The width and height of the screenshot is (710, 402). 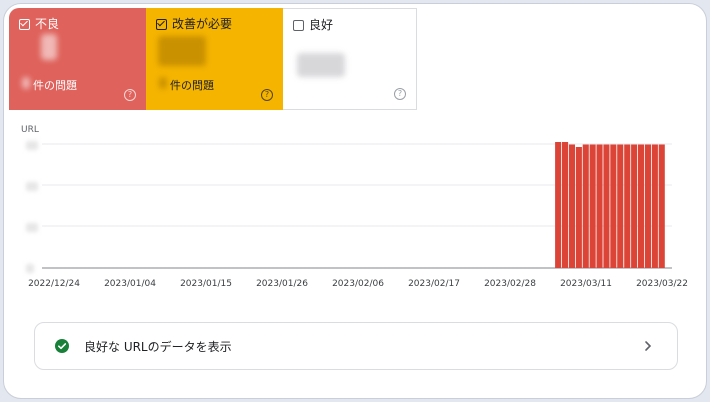 I want to click on chart-bars, so click(x=610, y=205).